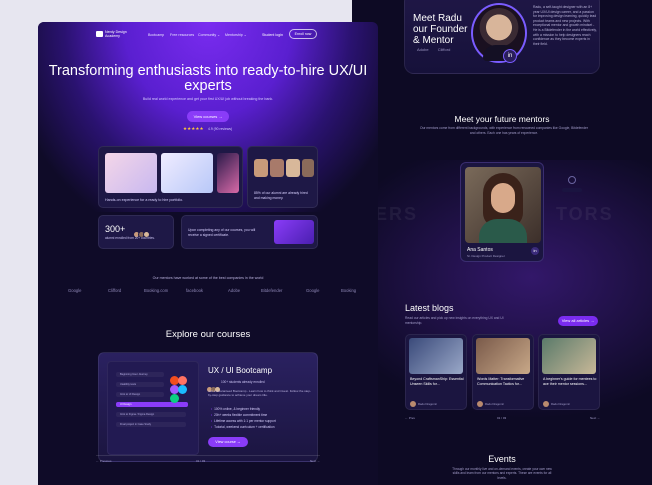 This screenshot has height=485, width=652. I want to click on nav-item-mentorship: Mentorship ⌄, so click(236, 35).